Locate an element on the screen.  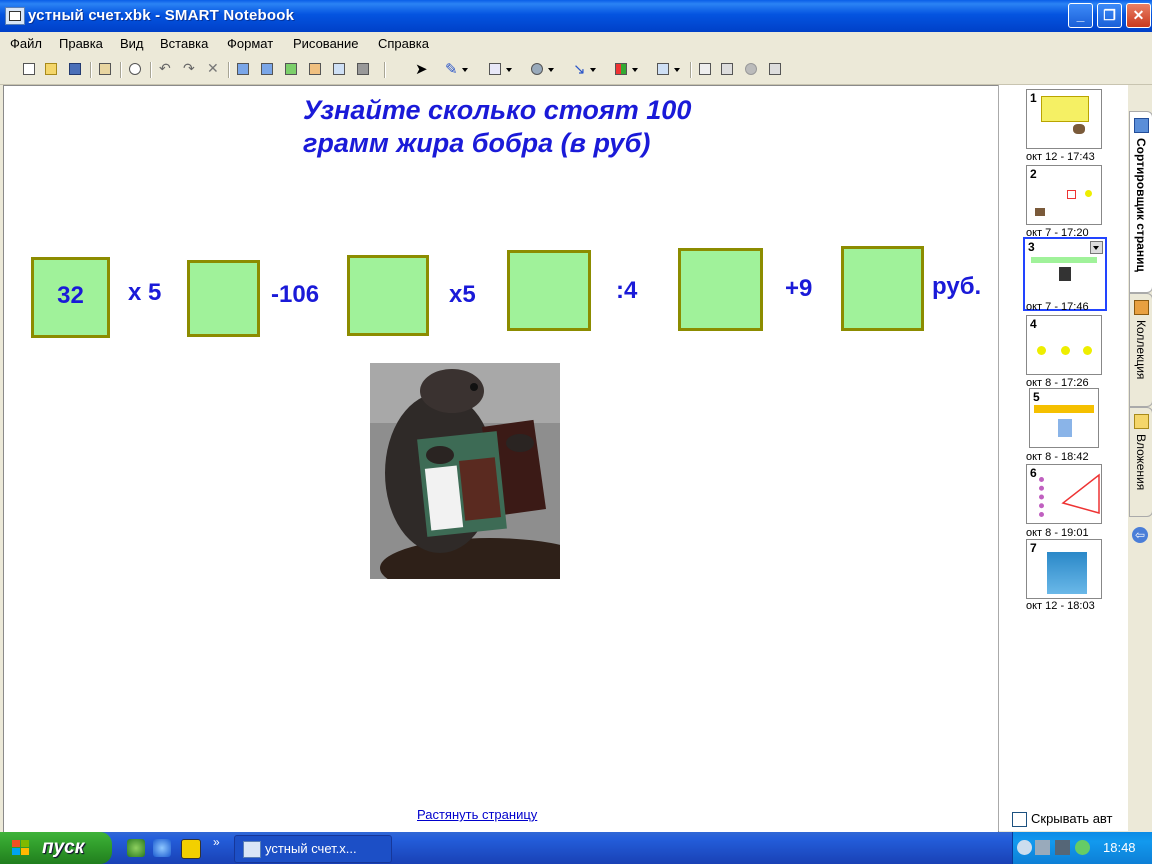
text-icon is located at coordinates (667, 69).